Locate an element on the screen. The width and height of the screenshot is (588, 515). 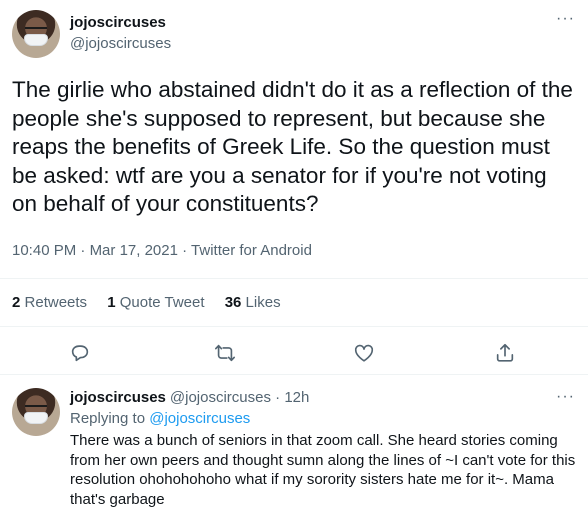
action-bar is located at coordinates (294, 353).